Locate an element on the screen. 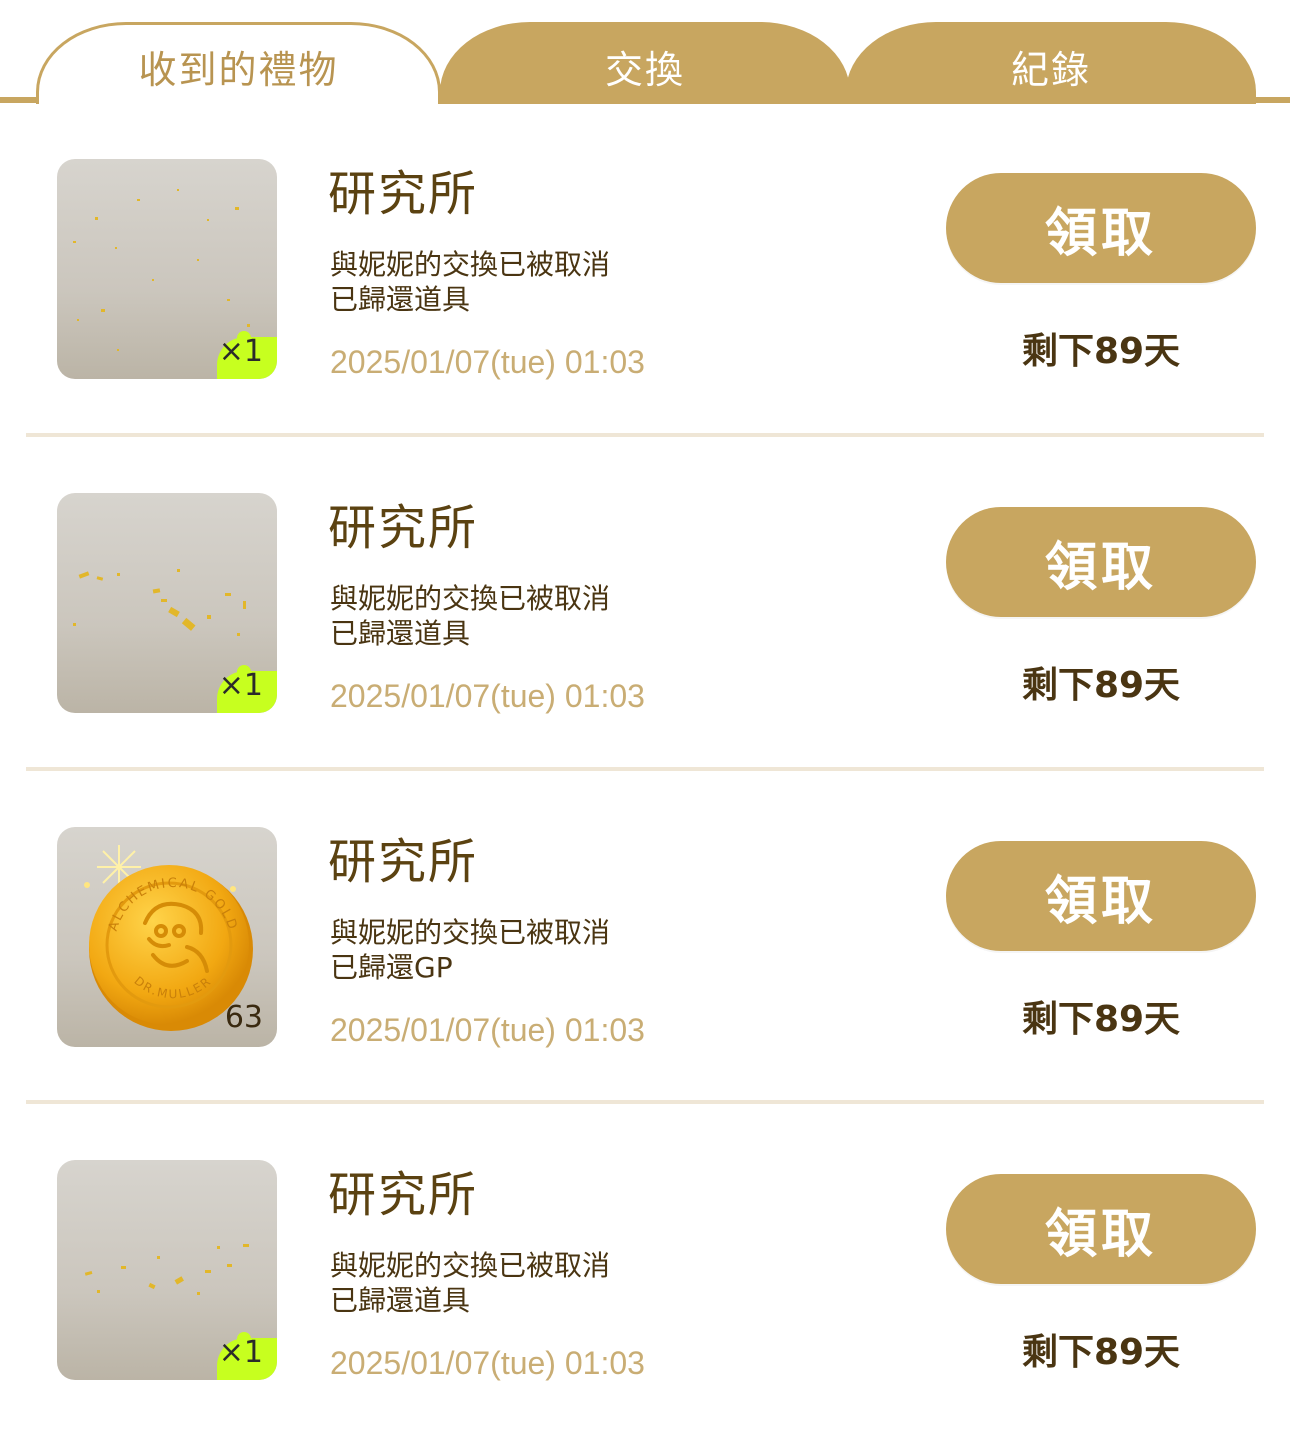 Image resolution: width=1290 pixels, height=1439 pixels. tab-records: 紀錄 is located at coordinates (1051, 63).